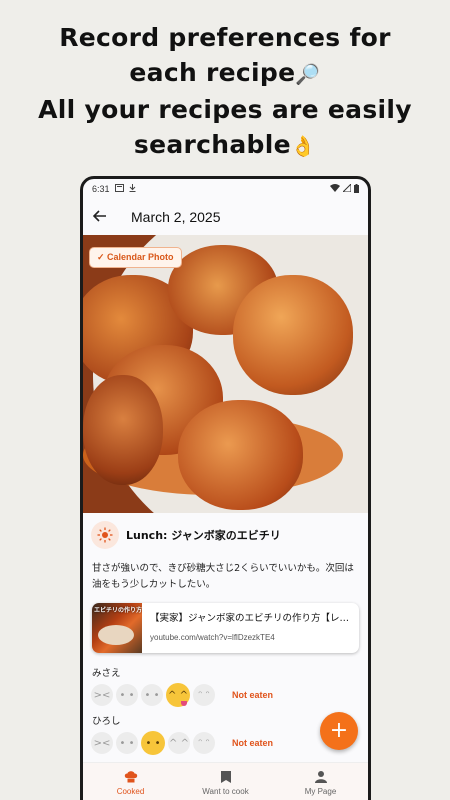 The image size is (450, 800). What do you see at coordinates (320, 791) in the screenshot?
I see `nav-label: My Page` at bounding box center [320, 791].